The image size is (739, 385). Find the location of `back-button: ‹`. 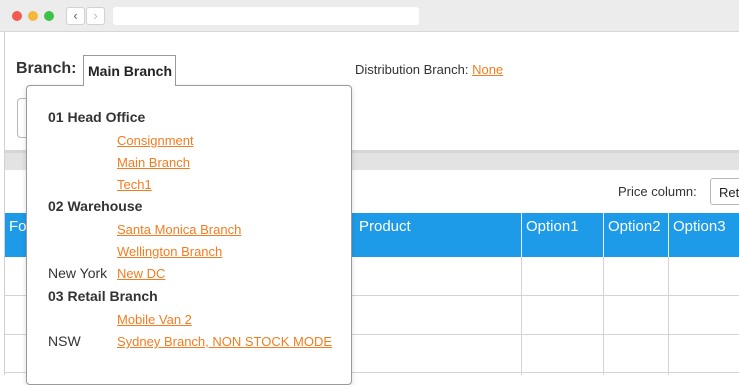

back-button: ‹ is located at coordinates (75, 16).